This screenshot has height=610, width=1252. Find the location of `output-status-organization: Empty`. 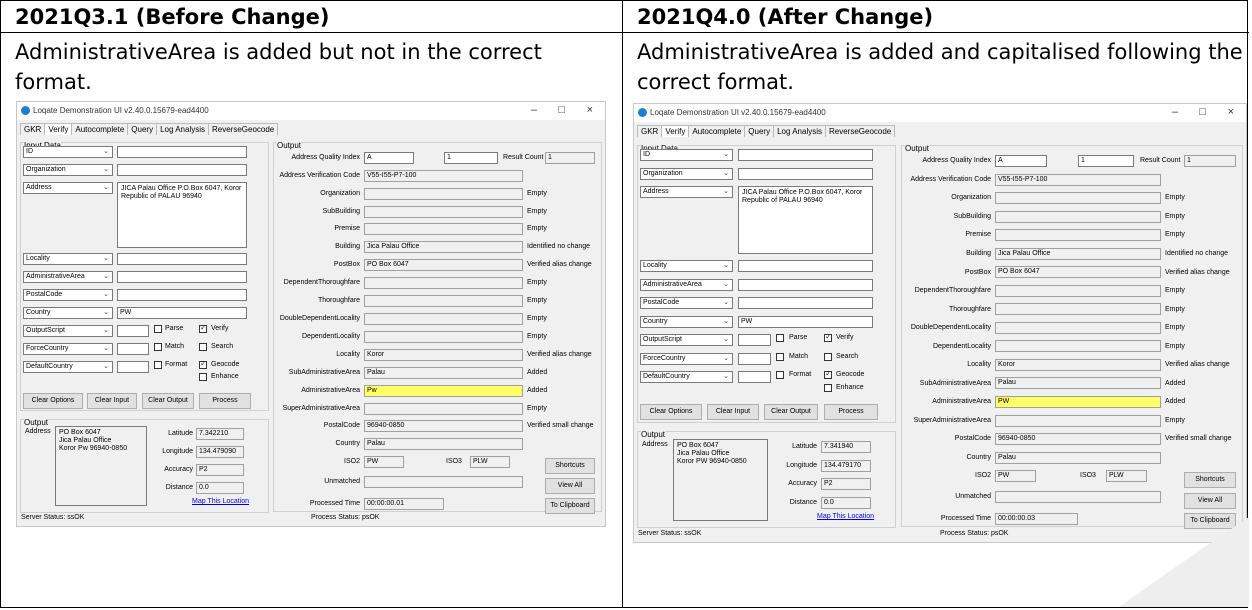

output-status-organization: Empty is located at coordinates (537, 193).